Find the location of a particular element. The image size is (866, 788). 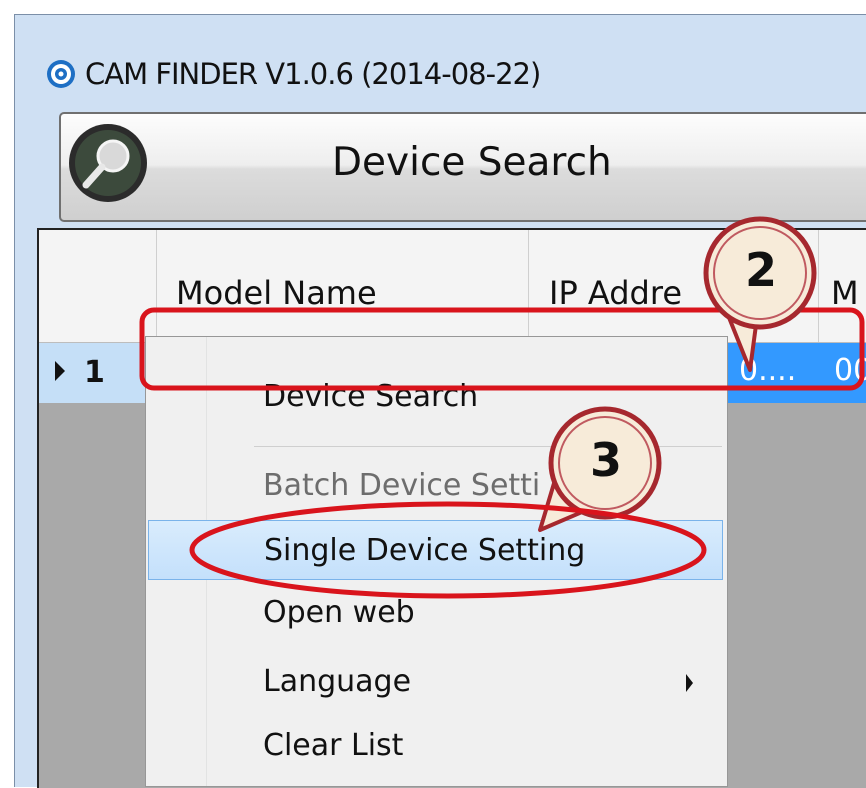

column-header-model-name: Model Name is located at coordinates (342, 286).